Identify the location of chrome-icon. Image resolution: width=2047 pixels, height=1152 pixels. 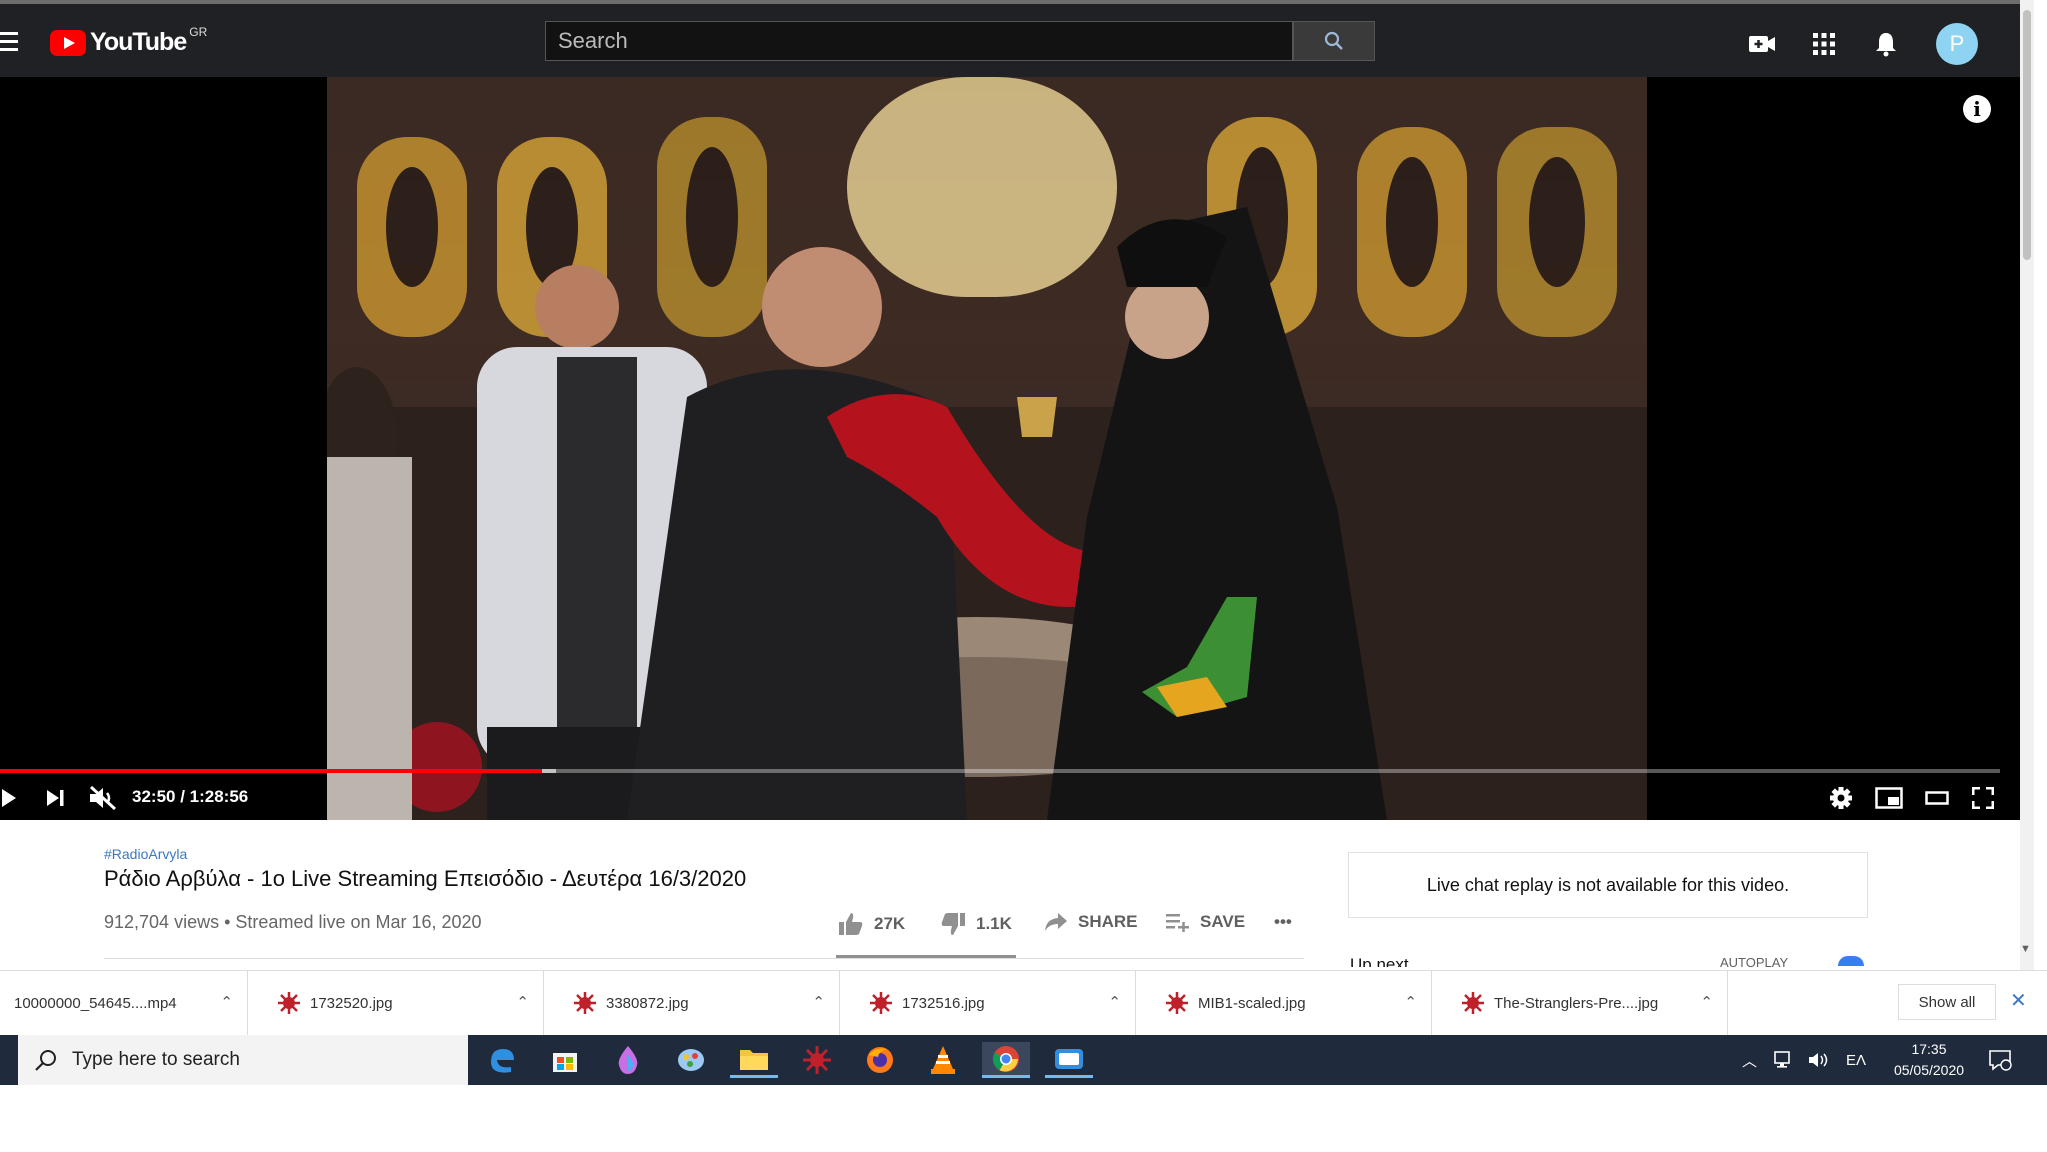
(1006, 1060).